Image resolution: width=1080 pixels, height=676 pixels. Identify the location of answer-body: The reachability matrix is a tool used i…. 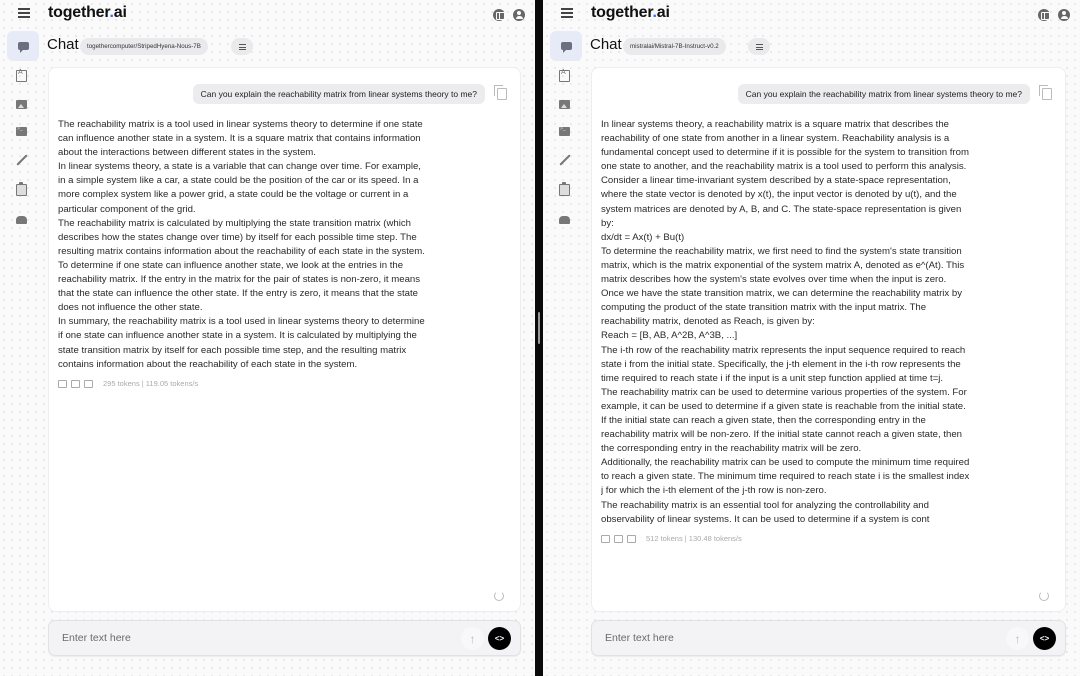
(244, 245).